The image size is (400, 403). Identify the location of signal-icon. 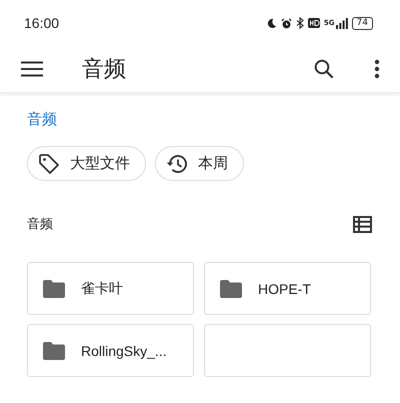
(342, 23).